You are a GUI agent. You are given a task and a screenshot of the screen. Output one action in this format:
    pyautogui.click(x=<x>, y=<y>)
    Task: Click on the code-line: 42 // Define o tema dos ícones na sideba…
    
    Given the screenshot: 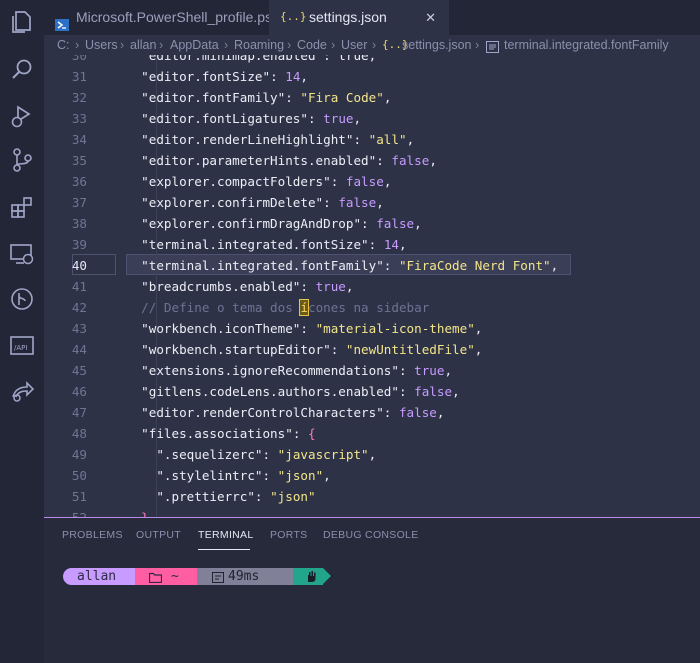 What is the action you would take?
    pyautogui.click(x=372, y=307)
    